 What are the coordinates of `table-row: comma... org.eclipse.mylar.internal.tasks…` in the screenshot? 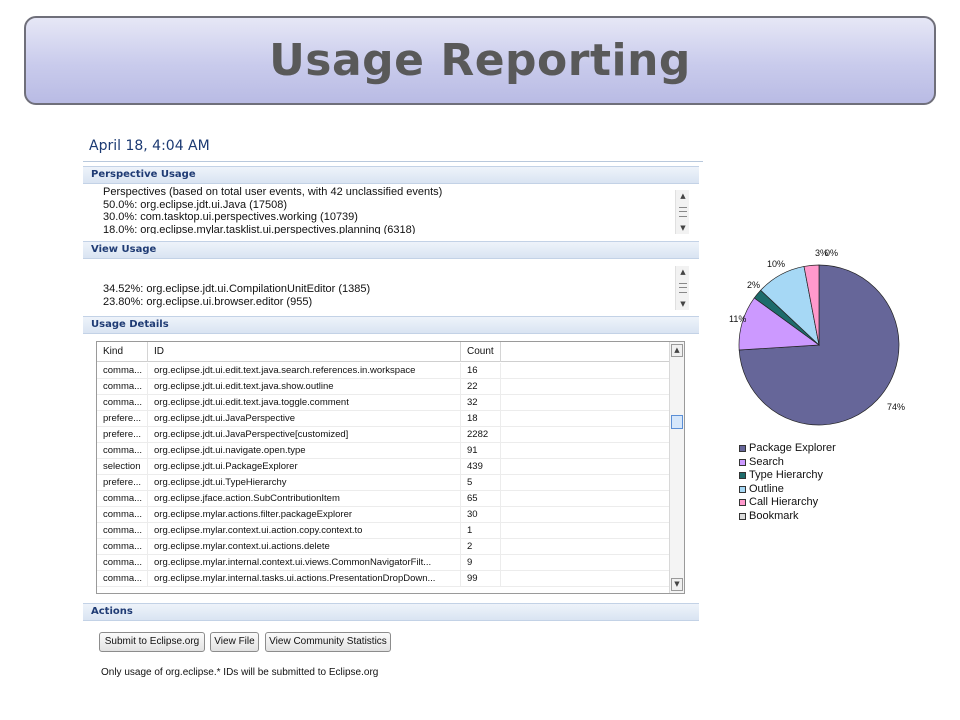 It's located at (384, 579).